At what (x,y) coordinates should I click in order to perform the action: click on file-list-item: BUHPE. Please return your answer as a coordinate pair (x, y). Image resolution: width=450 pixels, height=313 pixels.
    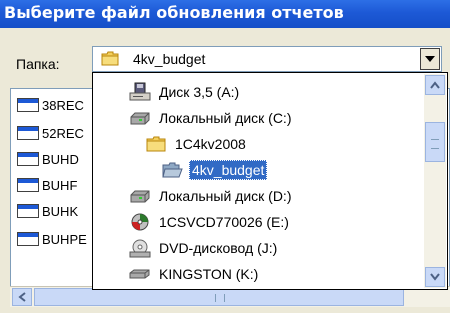
    Looking at the image, I should click on (52, 239).